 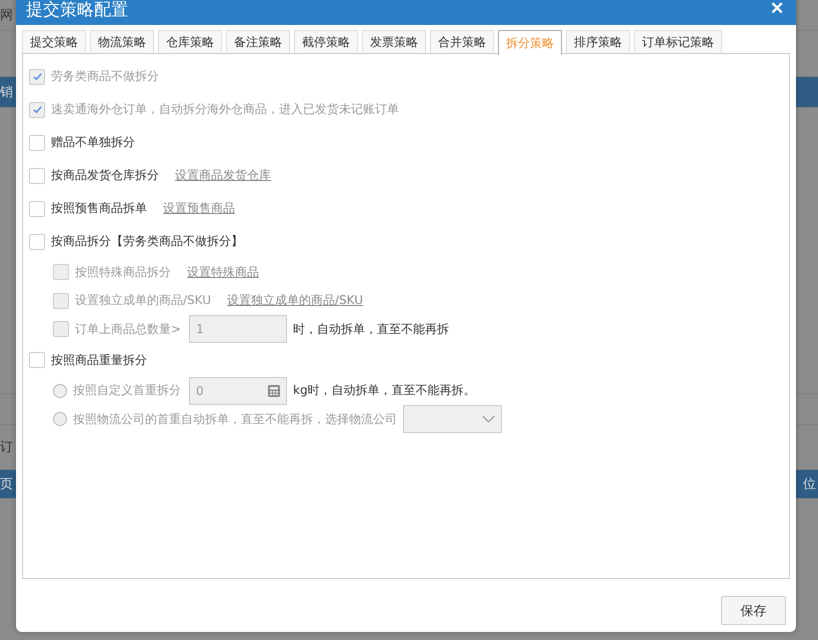 I want to click on close-button: ✕, so click(x=777, y=9).